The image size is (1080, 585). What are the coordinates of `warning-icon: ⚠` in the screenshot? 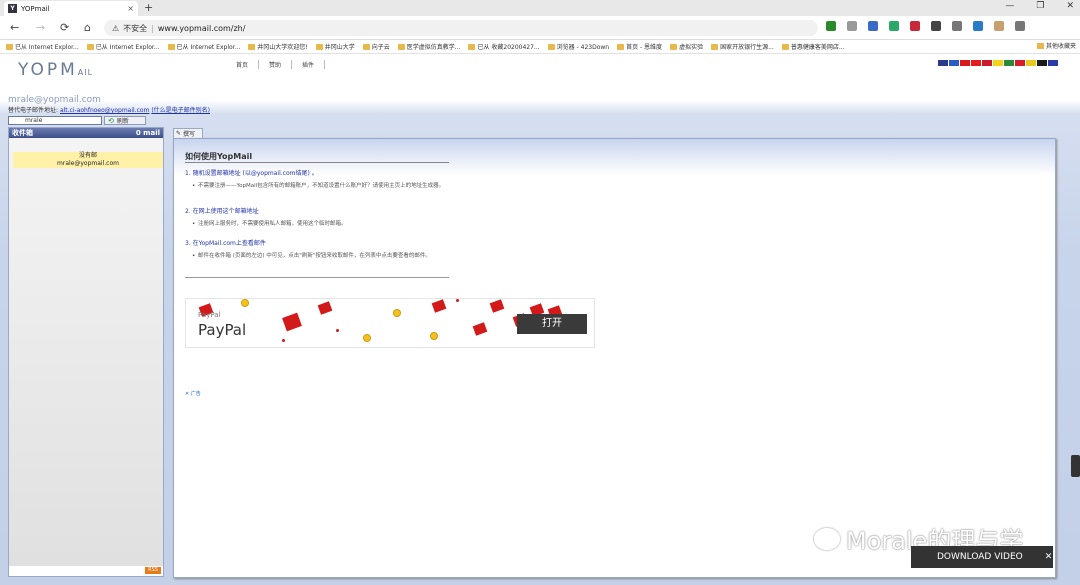 It's located at (116, 28).